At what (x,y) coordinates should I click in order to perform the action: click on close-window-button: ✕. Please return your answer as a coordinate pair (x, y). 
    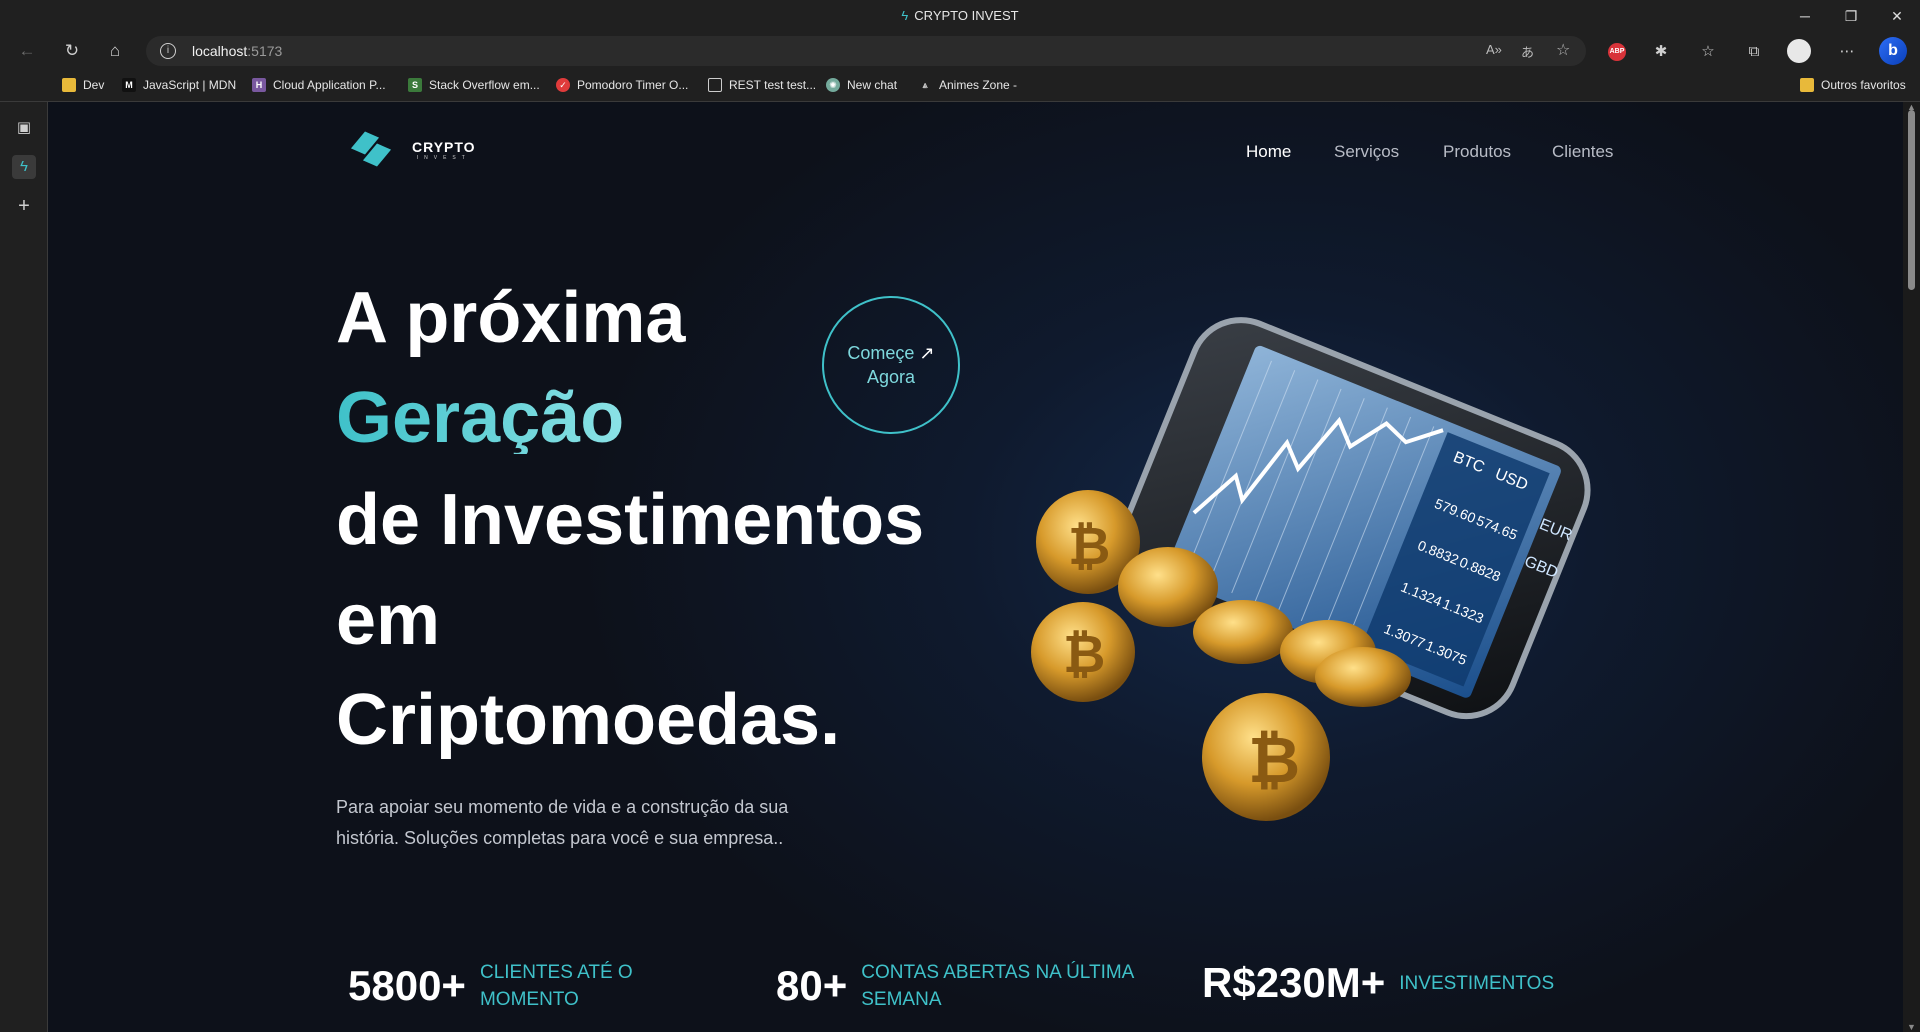
    Looking at the image, I should click on (1897, 16).